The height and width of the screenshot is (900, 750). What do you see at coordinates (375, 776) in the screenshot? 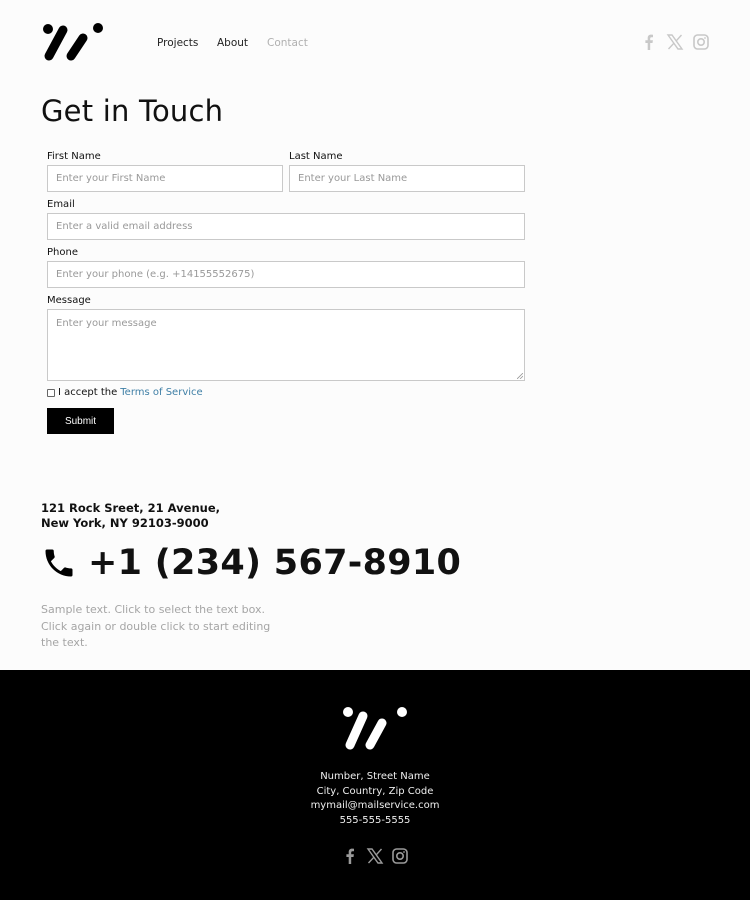
I see `footer-street: Number, Street Name` at bounding box center [375, 776].